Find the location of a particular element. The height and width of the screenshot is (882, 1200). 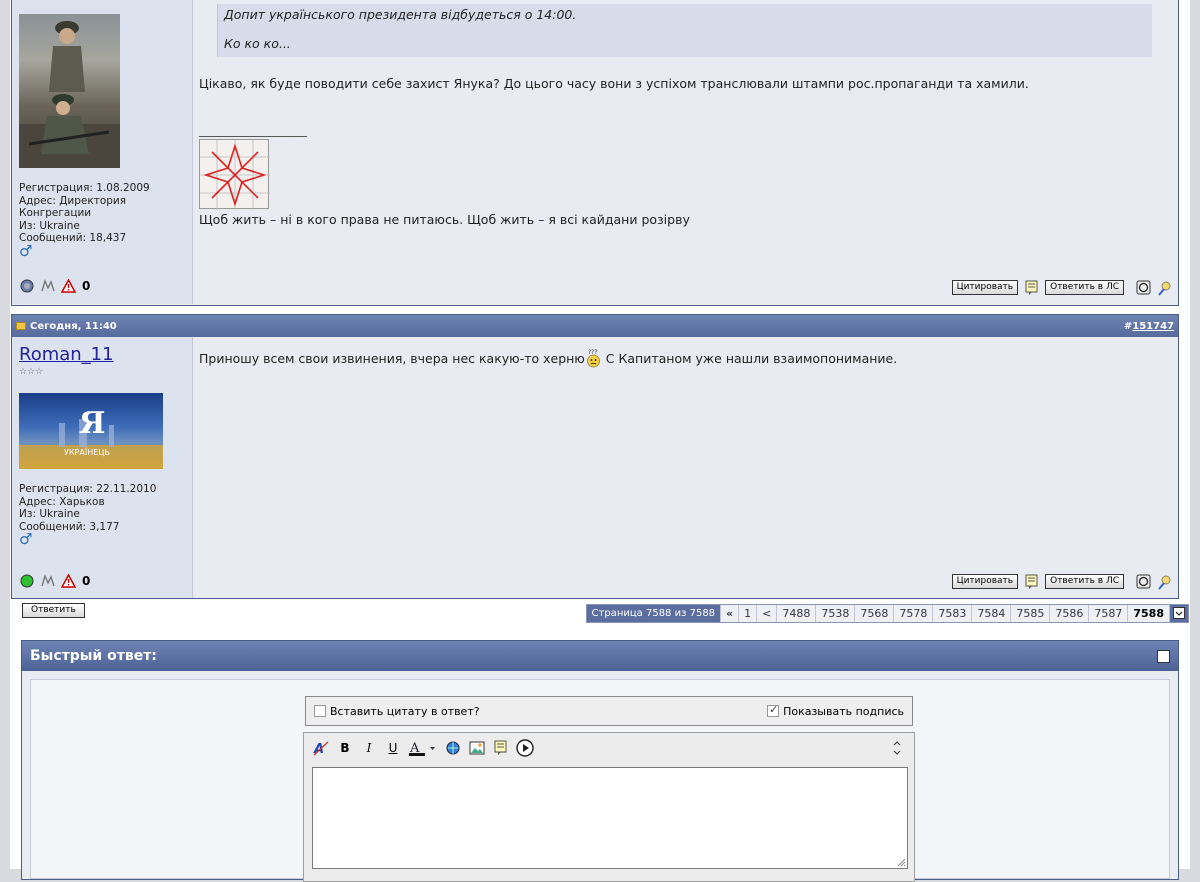

post-2-header: Сегодня, 11:40 #151747 is located at coordinates (595, 326).